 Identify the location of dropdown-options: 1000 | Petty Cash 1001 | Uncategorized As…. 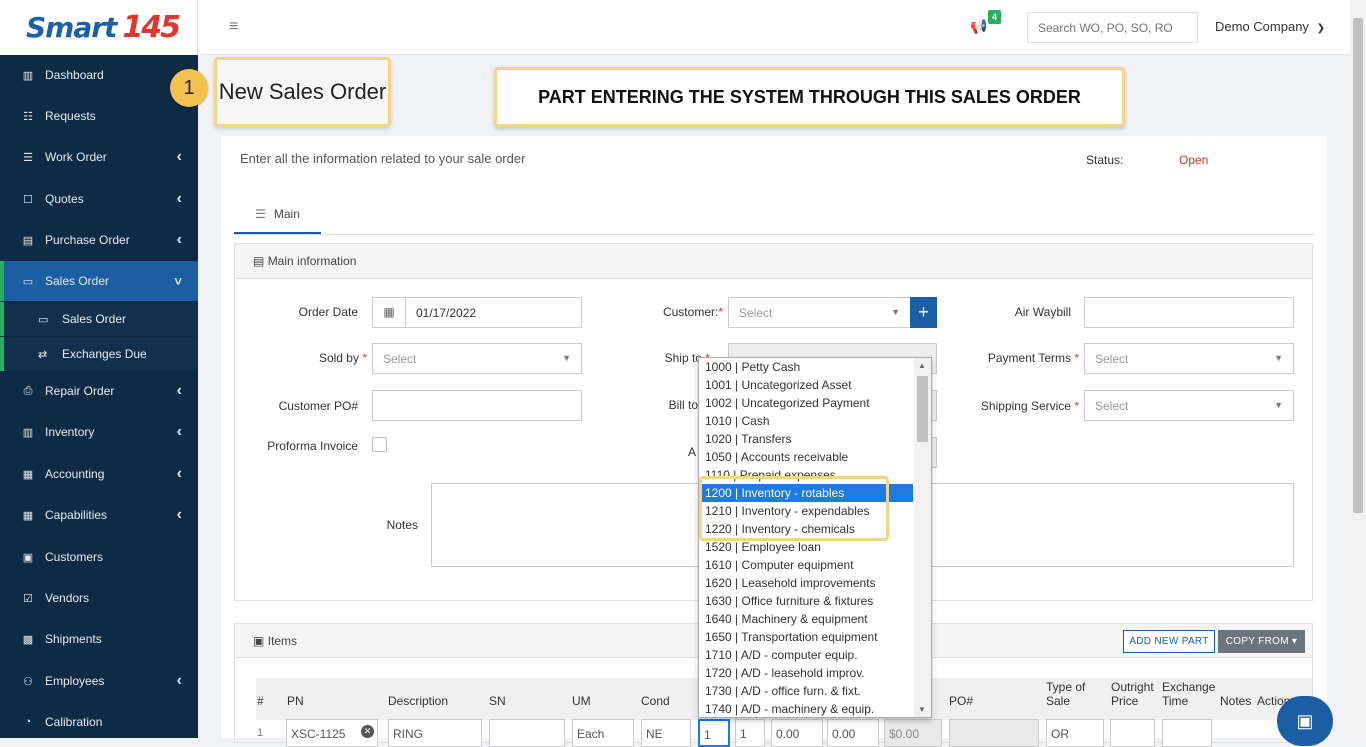
(815, 537).